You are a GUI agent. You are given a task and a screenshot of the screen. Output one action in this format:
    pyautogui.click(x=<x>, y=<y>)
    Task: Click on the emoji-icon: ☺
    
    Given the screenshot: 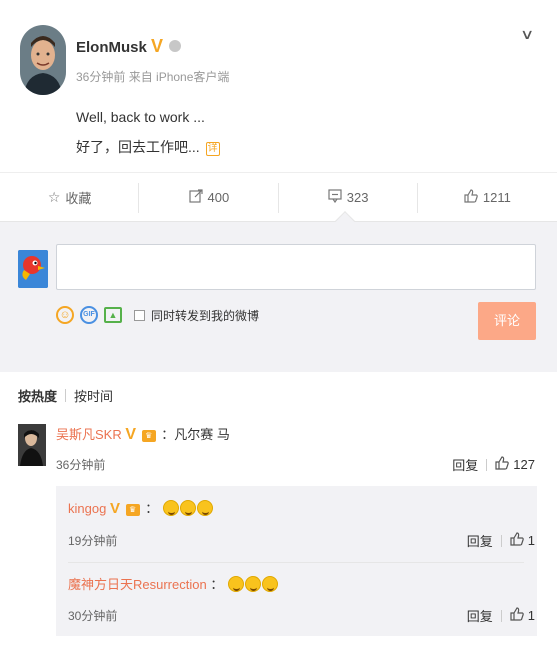 What is the action you would take?
    pyautogui.click(x=65, y=315)
    